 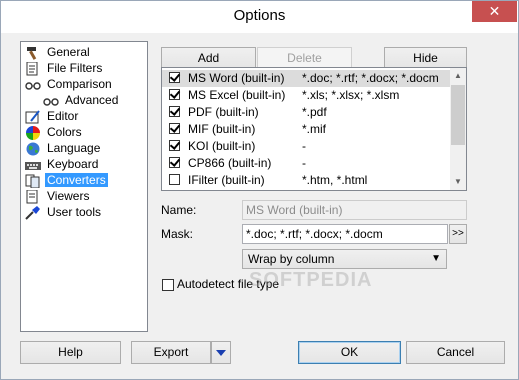 I want to click on export-dropdown-button, so click(x=221, y=352).